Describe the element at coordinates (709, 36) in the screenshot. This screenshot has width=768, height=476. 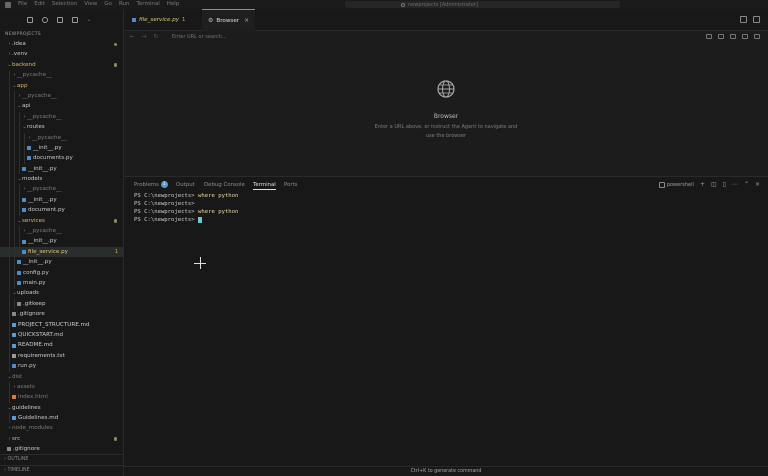
I see `screenshot-icon` at that location.